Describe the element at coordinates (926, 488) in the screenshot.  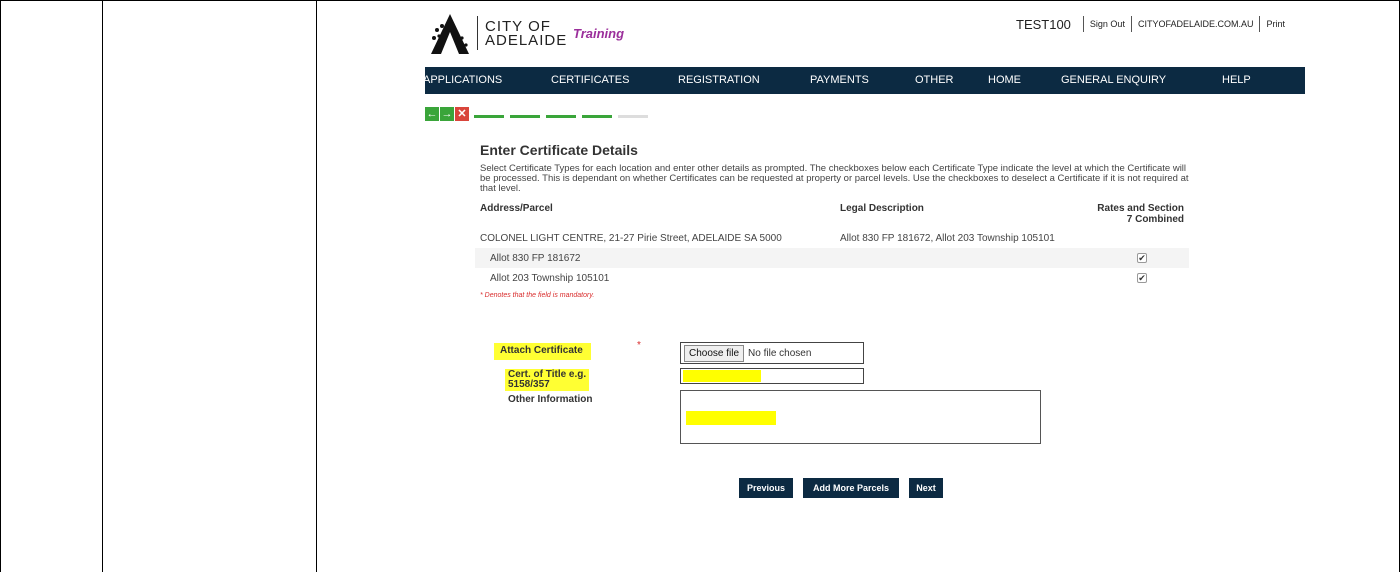
I see `next-button: Next` at that location.